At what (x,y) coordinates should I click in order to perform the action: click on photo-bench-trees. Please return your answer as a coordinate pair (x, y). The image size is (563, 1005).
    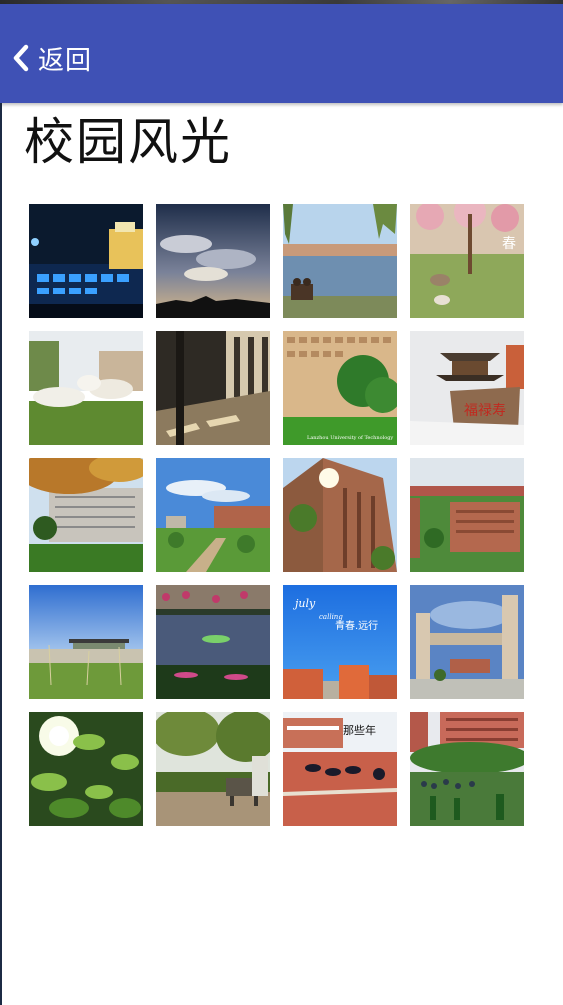
    Looking at the image, I should click on (213, 769).